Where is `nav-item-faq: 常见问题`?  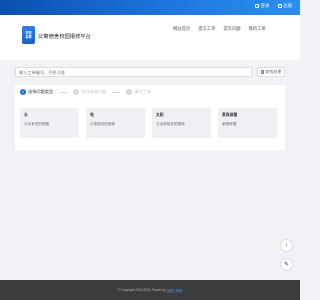
nav-item-faq: 常见问题 is located at coordinates (231, 29).